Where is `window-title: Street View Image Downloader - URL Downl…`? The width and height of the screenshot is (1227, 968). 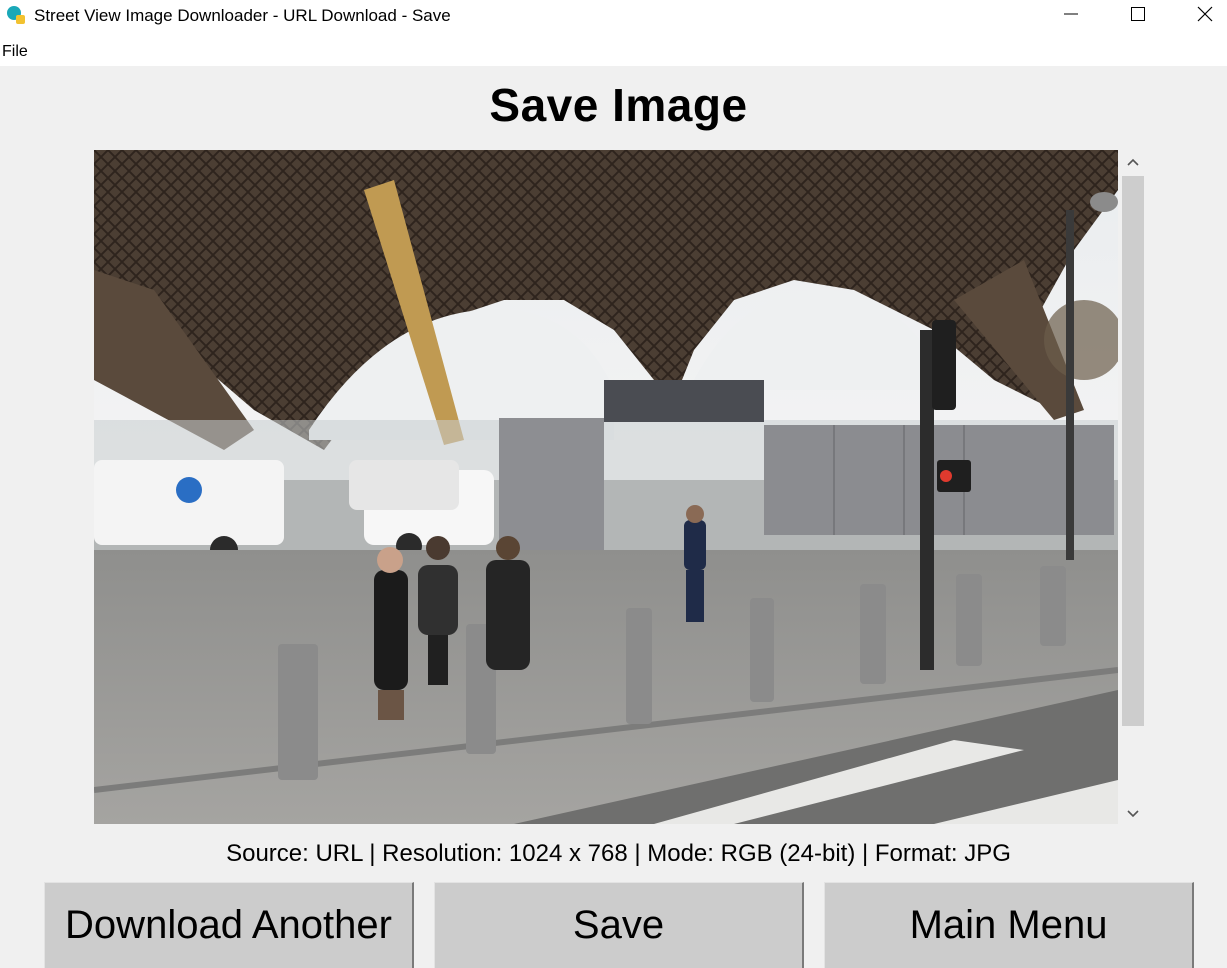 window-title: Street View Image Downloader - URL Downl… is located at coordinates (242, 15).